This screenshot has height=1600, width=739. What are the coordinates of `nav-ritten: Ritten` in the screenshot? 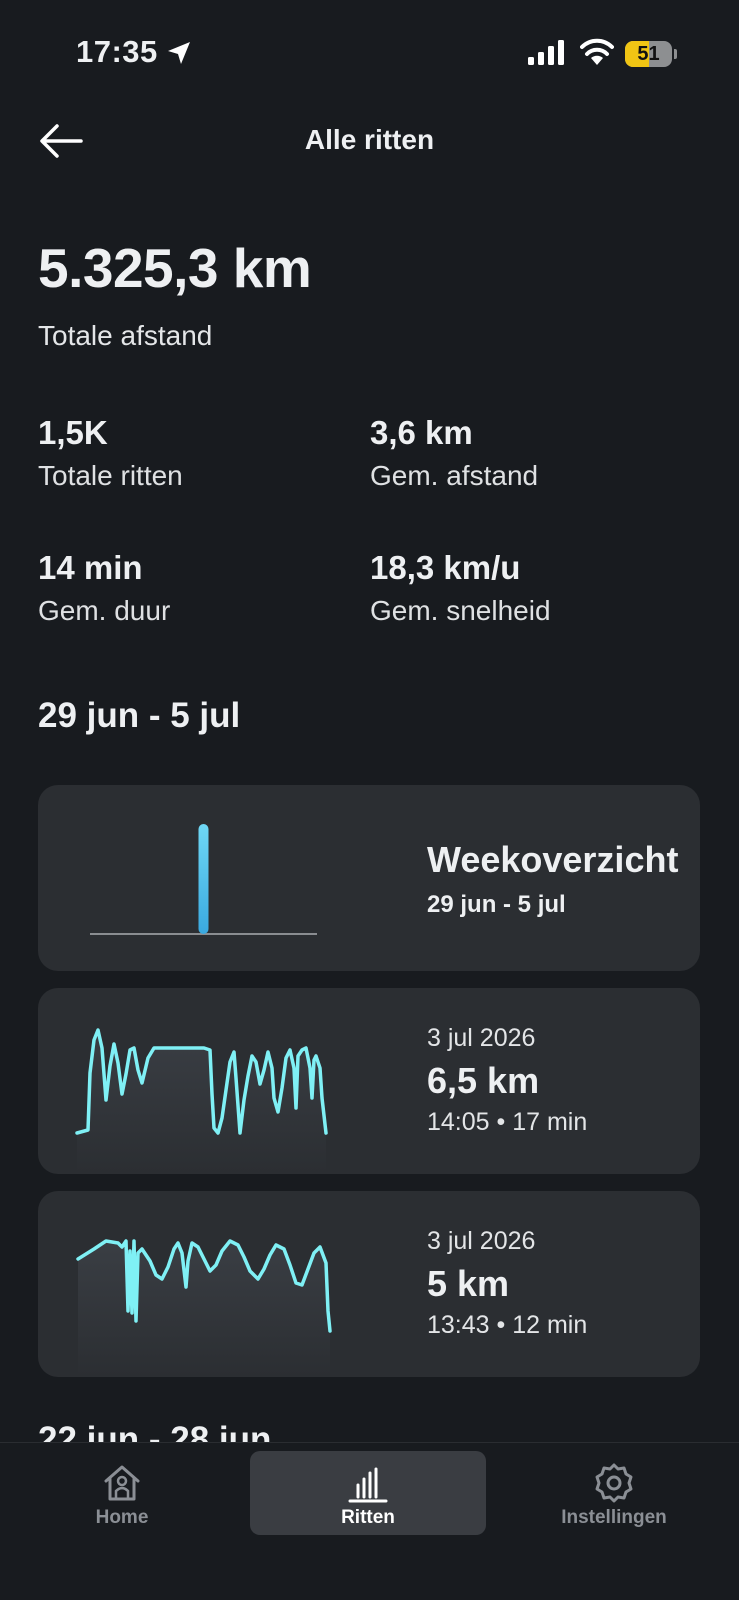 It's located at (368, 1493).